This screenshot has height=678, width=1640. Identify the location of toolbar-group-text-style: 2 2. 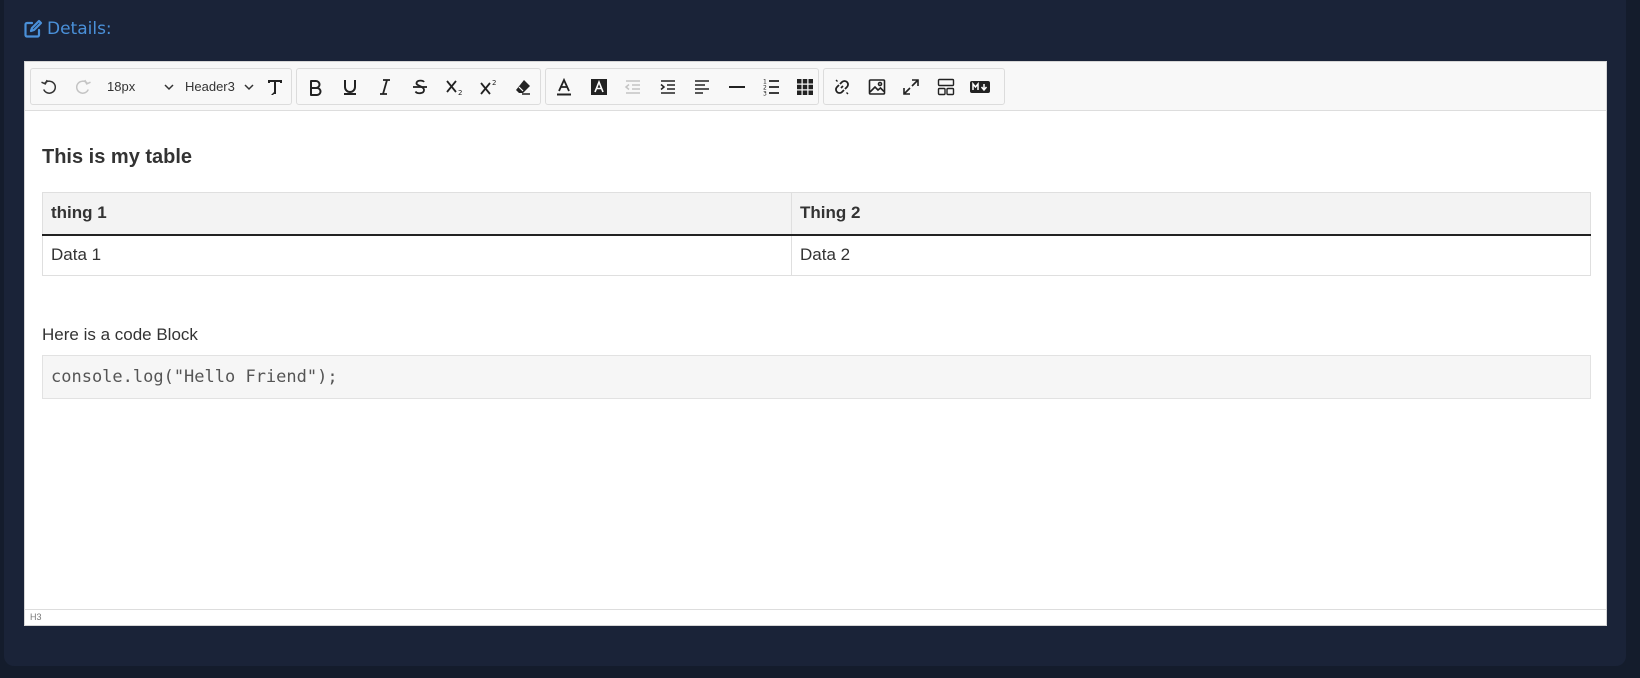
(418, 86).